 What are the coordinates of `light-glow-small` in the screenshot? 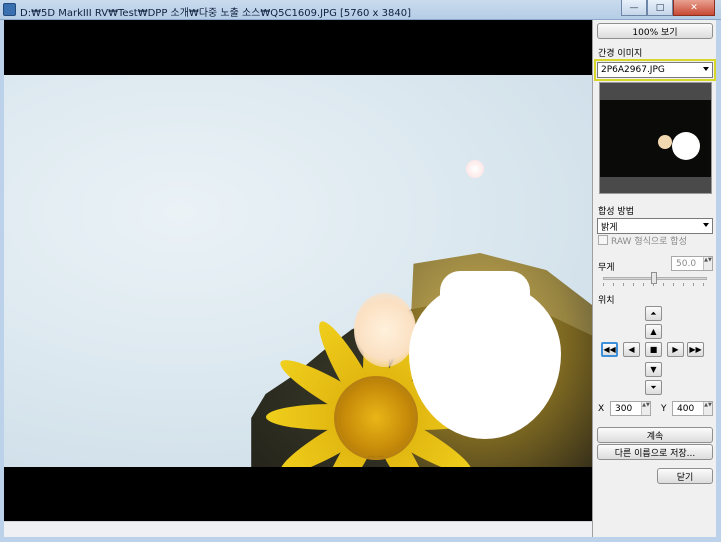 It's located at (475, 169).